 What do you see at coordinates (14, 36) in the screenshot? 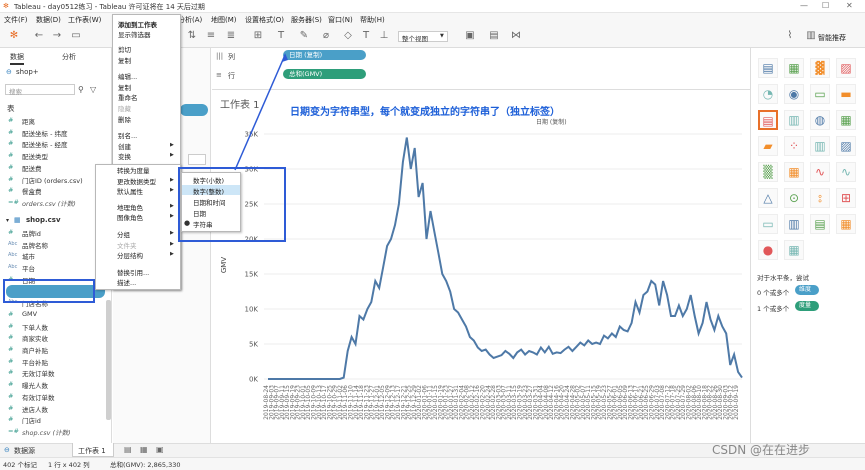
I see `tableau-home-icon: ✻` at bounding box center [14, 36].